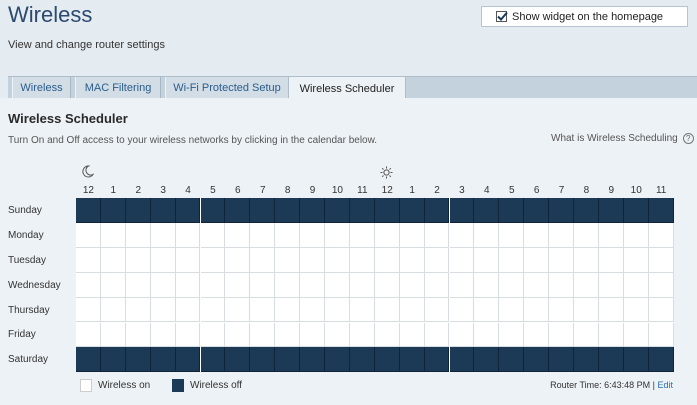  What do you see at coordinates (41, 88) in the screenshot?
I see `tab-wireless: Wireless` at bounding box center [41, 88].